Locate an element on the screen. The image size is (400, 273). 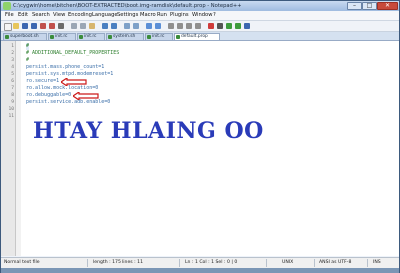
tab-init-rc-1: init.rc is located at coordinates (62, 36).